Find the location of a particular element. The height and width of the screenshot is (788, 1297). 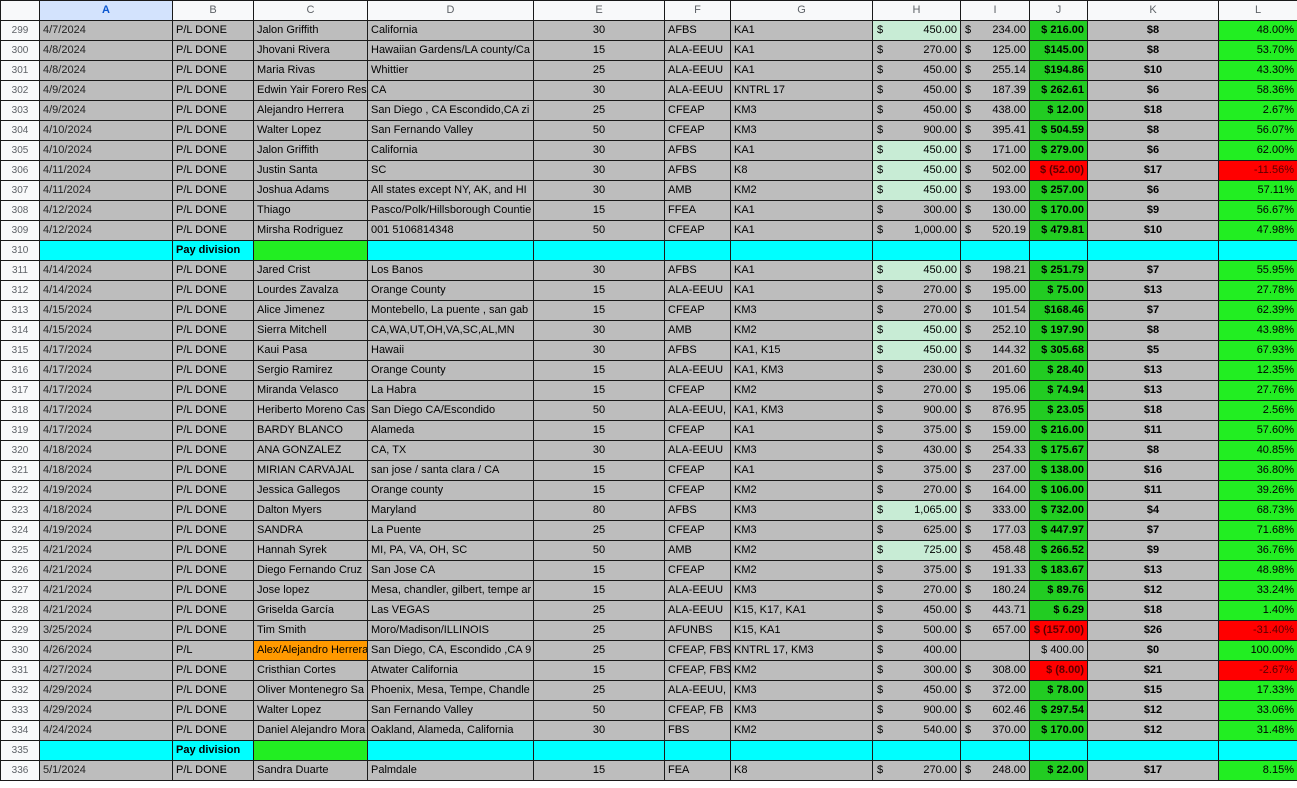

cell-cost: $144.32 is located at coordinates (995, 350).